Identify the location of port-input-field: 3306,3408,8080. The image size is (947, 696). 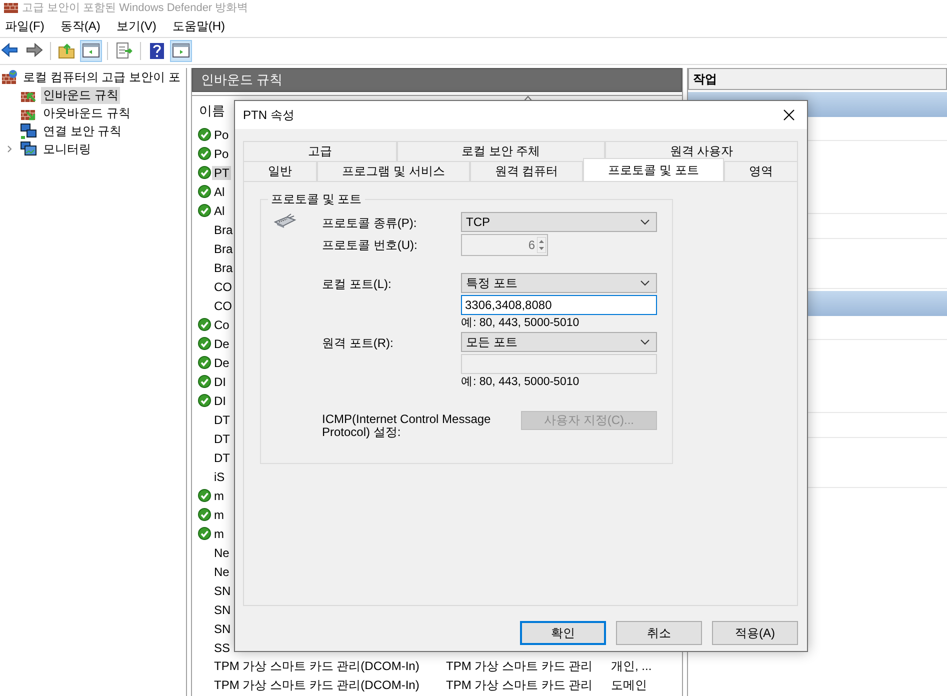
(559, 305).